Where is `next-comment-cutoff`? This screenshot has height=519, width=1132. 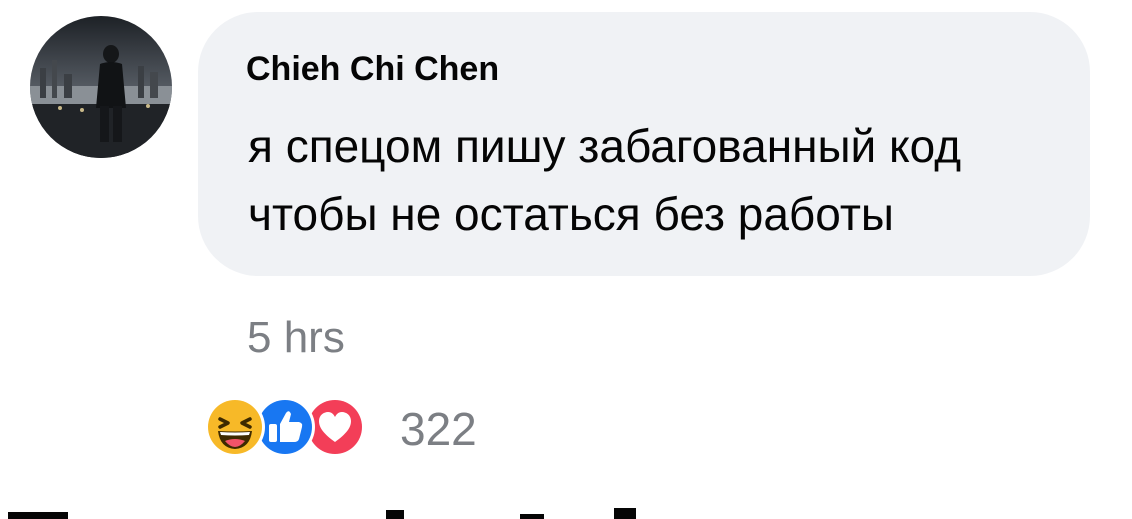
next-comment-cutoff is located at coordinates (566, 513).